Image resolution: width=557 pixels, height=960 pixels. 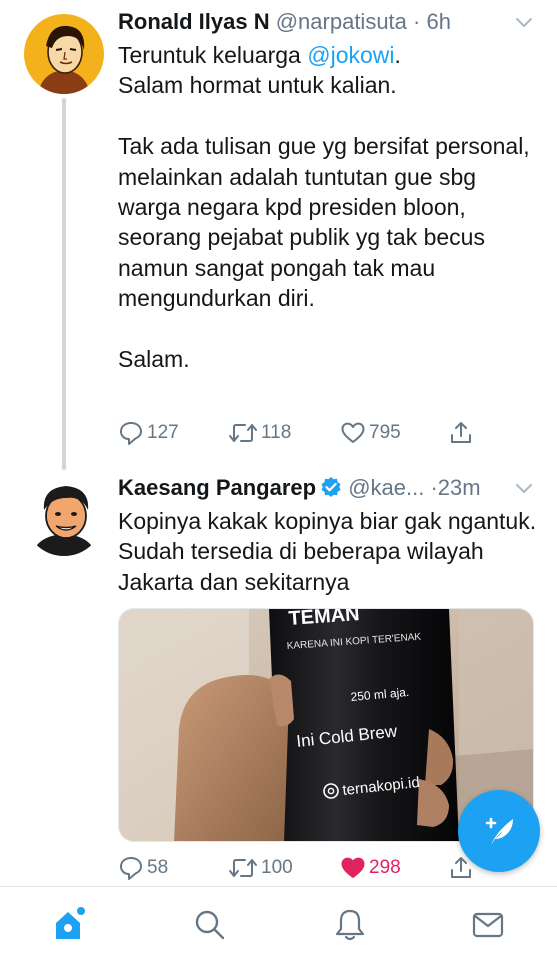 What do you see at coordinates (298, 868) in the screenshot?
I see `tweet-actions: 58 100 298` at bounding box center [298, 868].